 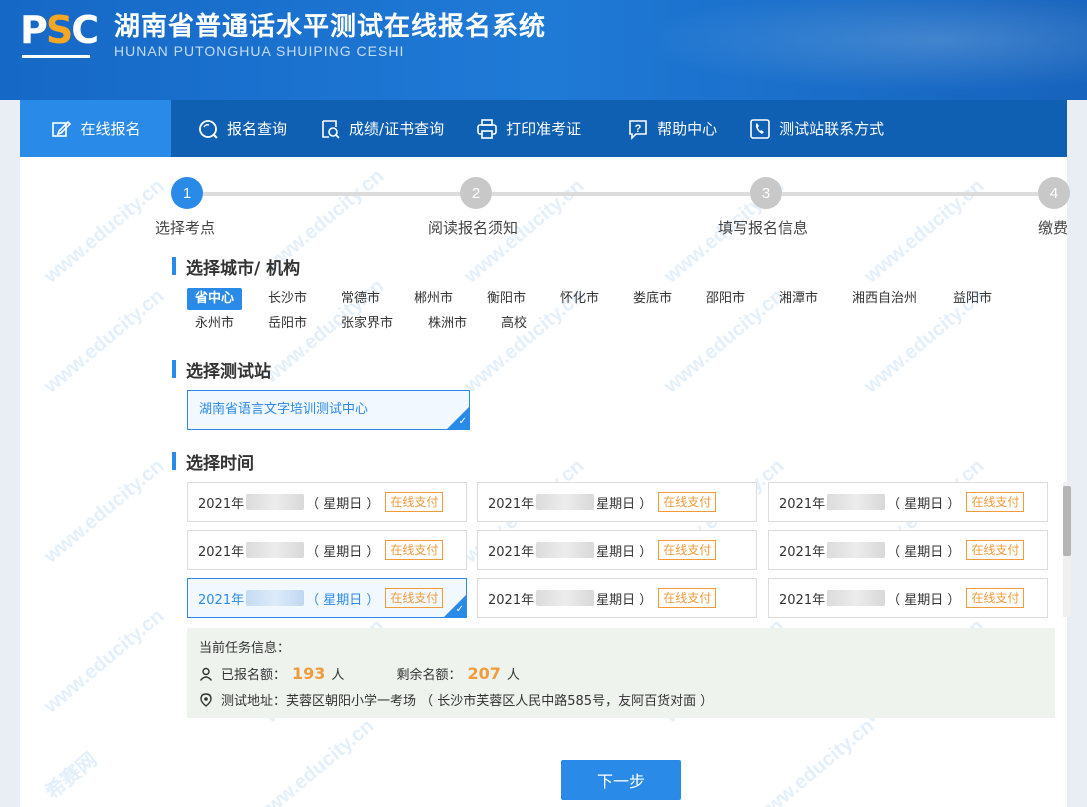 What do you see at coordinates (359, 673) in the screenshot?
I see `quota-row: 已报名额： 193 人 剩余名额： 207 人` at bounding box center [359, 673].